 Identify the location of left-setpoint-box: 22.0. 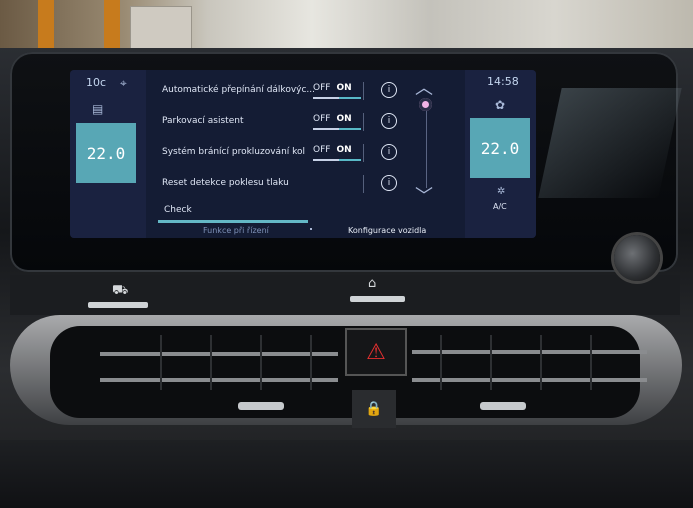
(106, 153).